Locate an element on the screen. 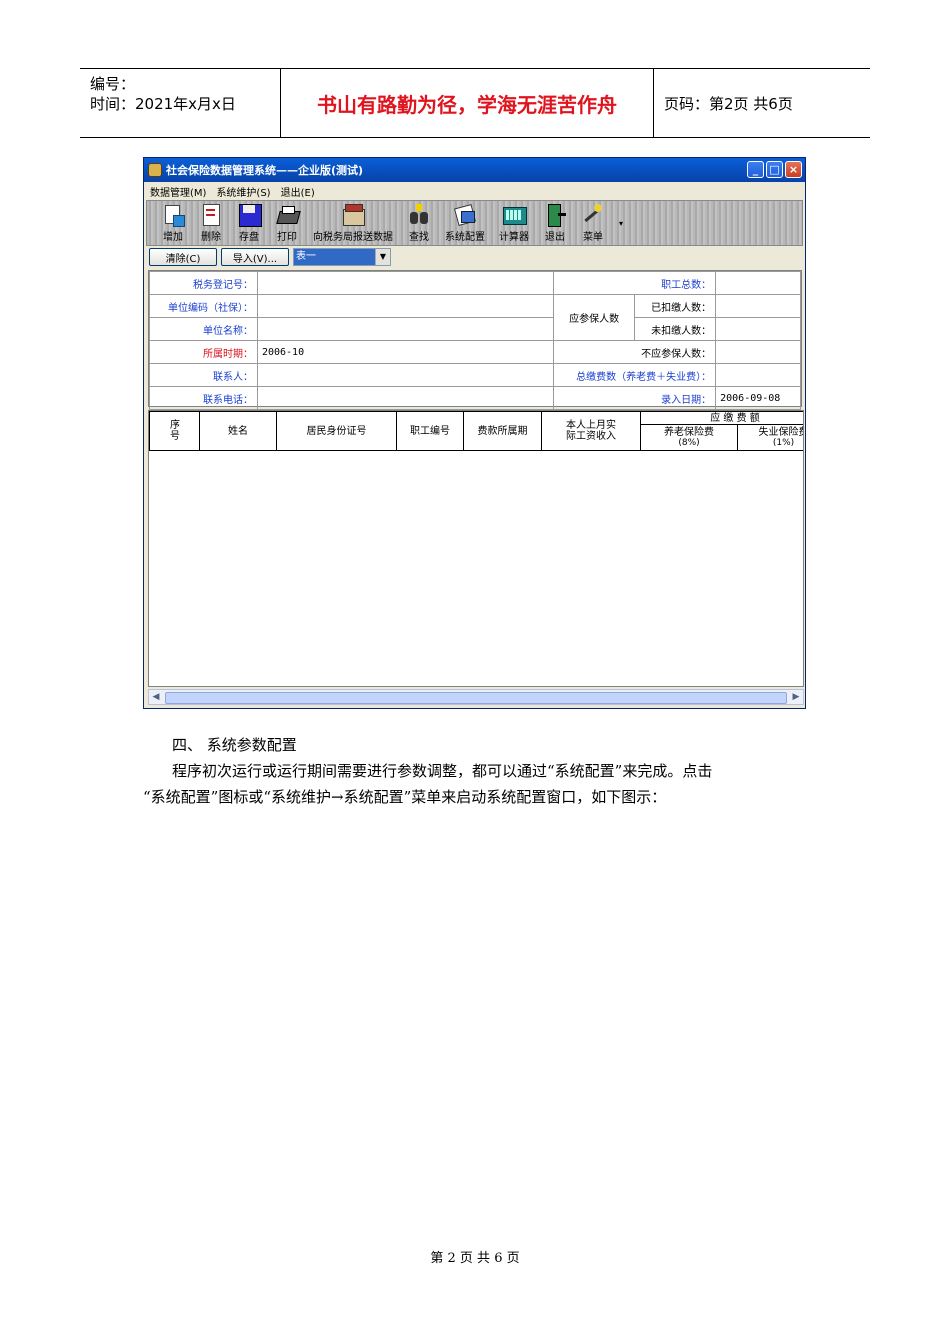 Image resolution: width=950 pixels, height=1344 pixels. col-seq: 序号 is located at coordinates (174, 431).